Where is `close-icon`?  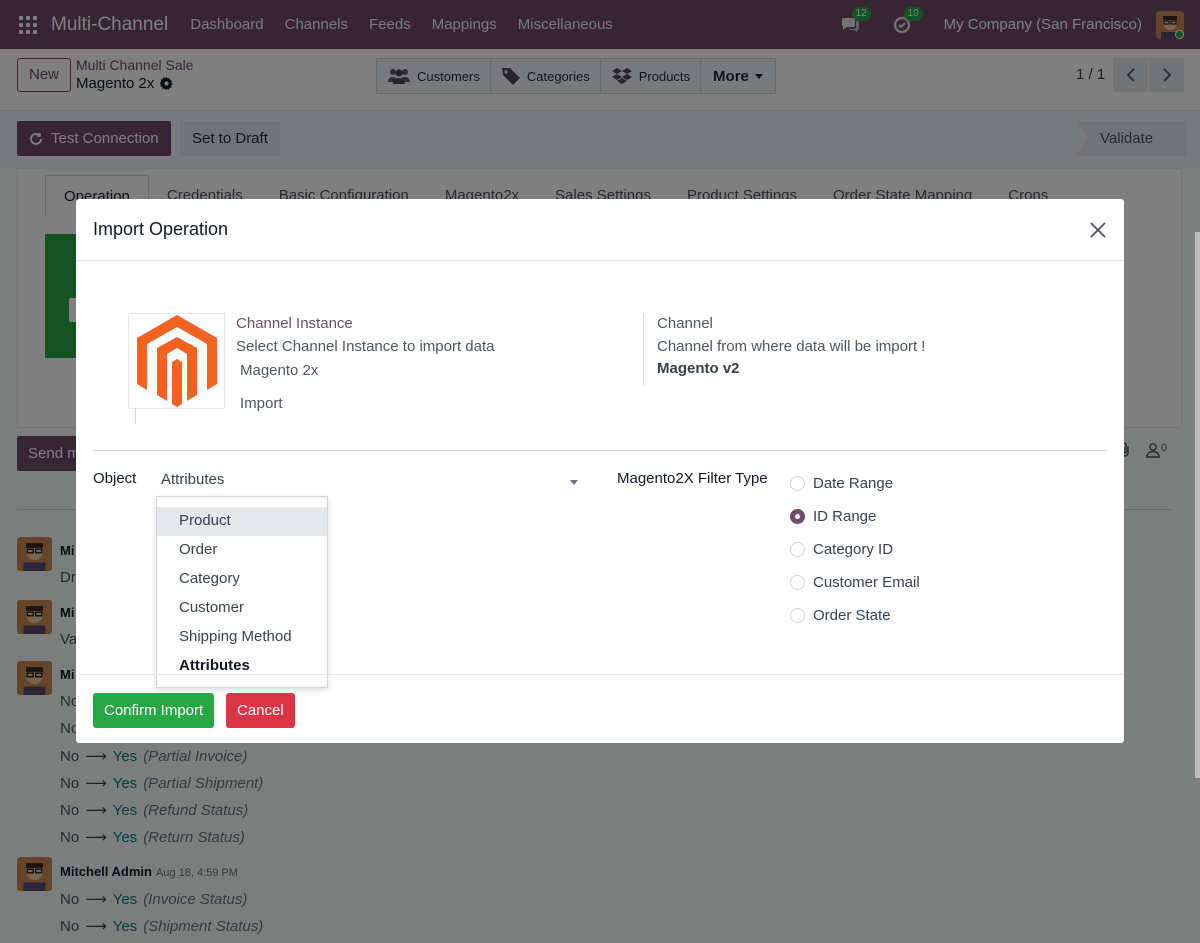 close-icon is located at coordinates (1098, 230).